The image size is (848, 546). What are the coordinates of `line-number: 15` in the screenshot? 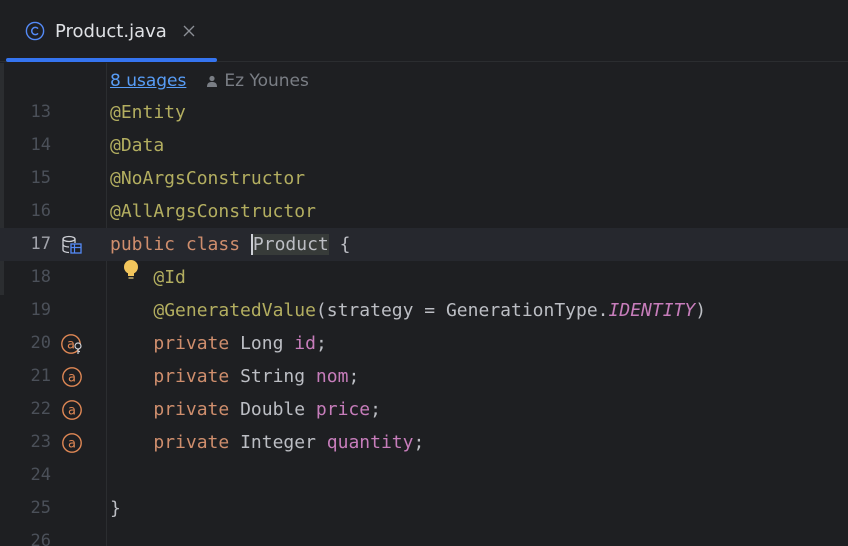 It's located at (40, 178).